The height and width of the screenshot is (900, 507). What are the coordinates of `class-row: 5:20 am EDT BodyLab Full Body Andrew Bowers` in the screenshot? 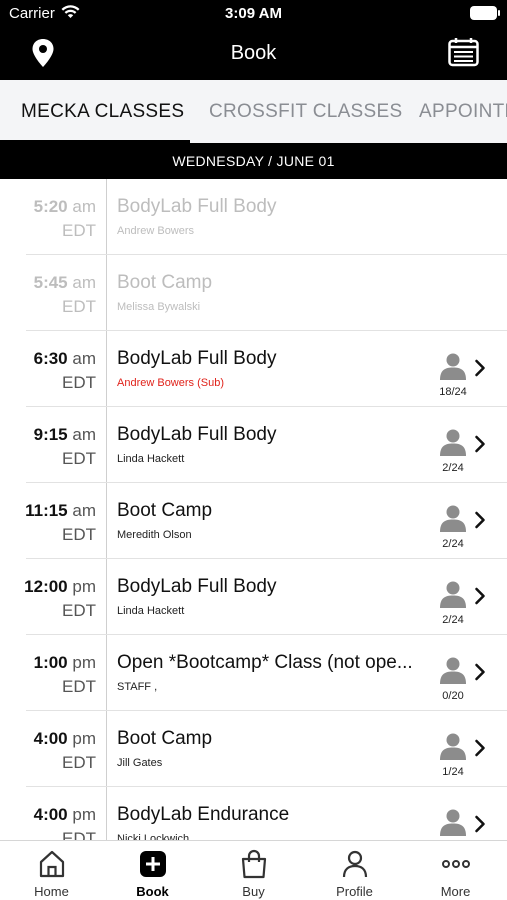 It's located at (253, 217).